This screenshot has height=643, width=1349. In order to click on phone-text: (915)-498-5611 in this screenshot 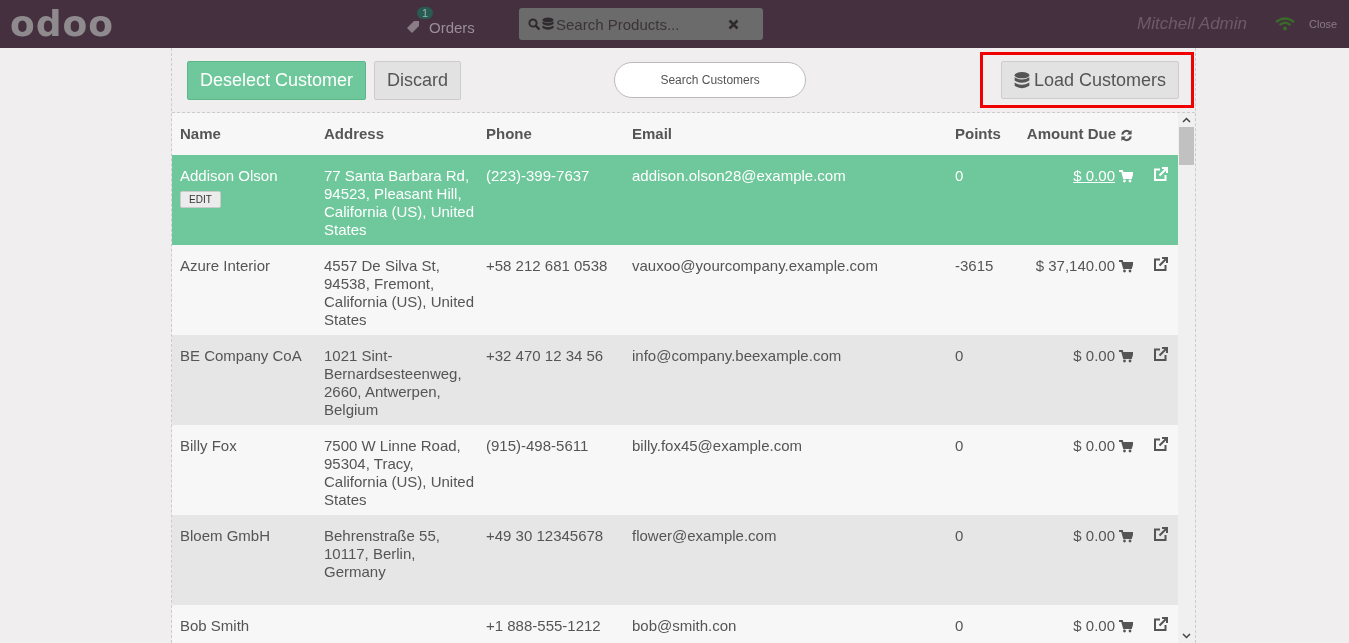, I will do `click(537, 445)`.